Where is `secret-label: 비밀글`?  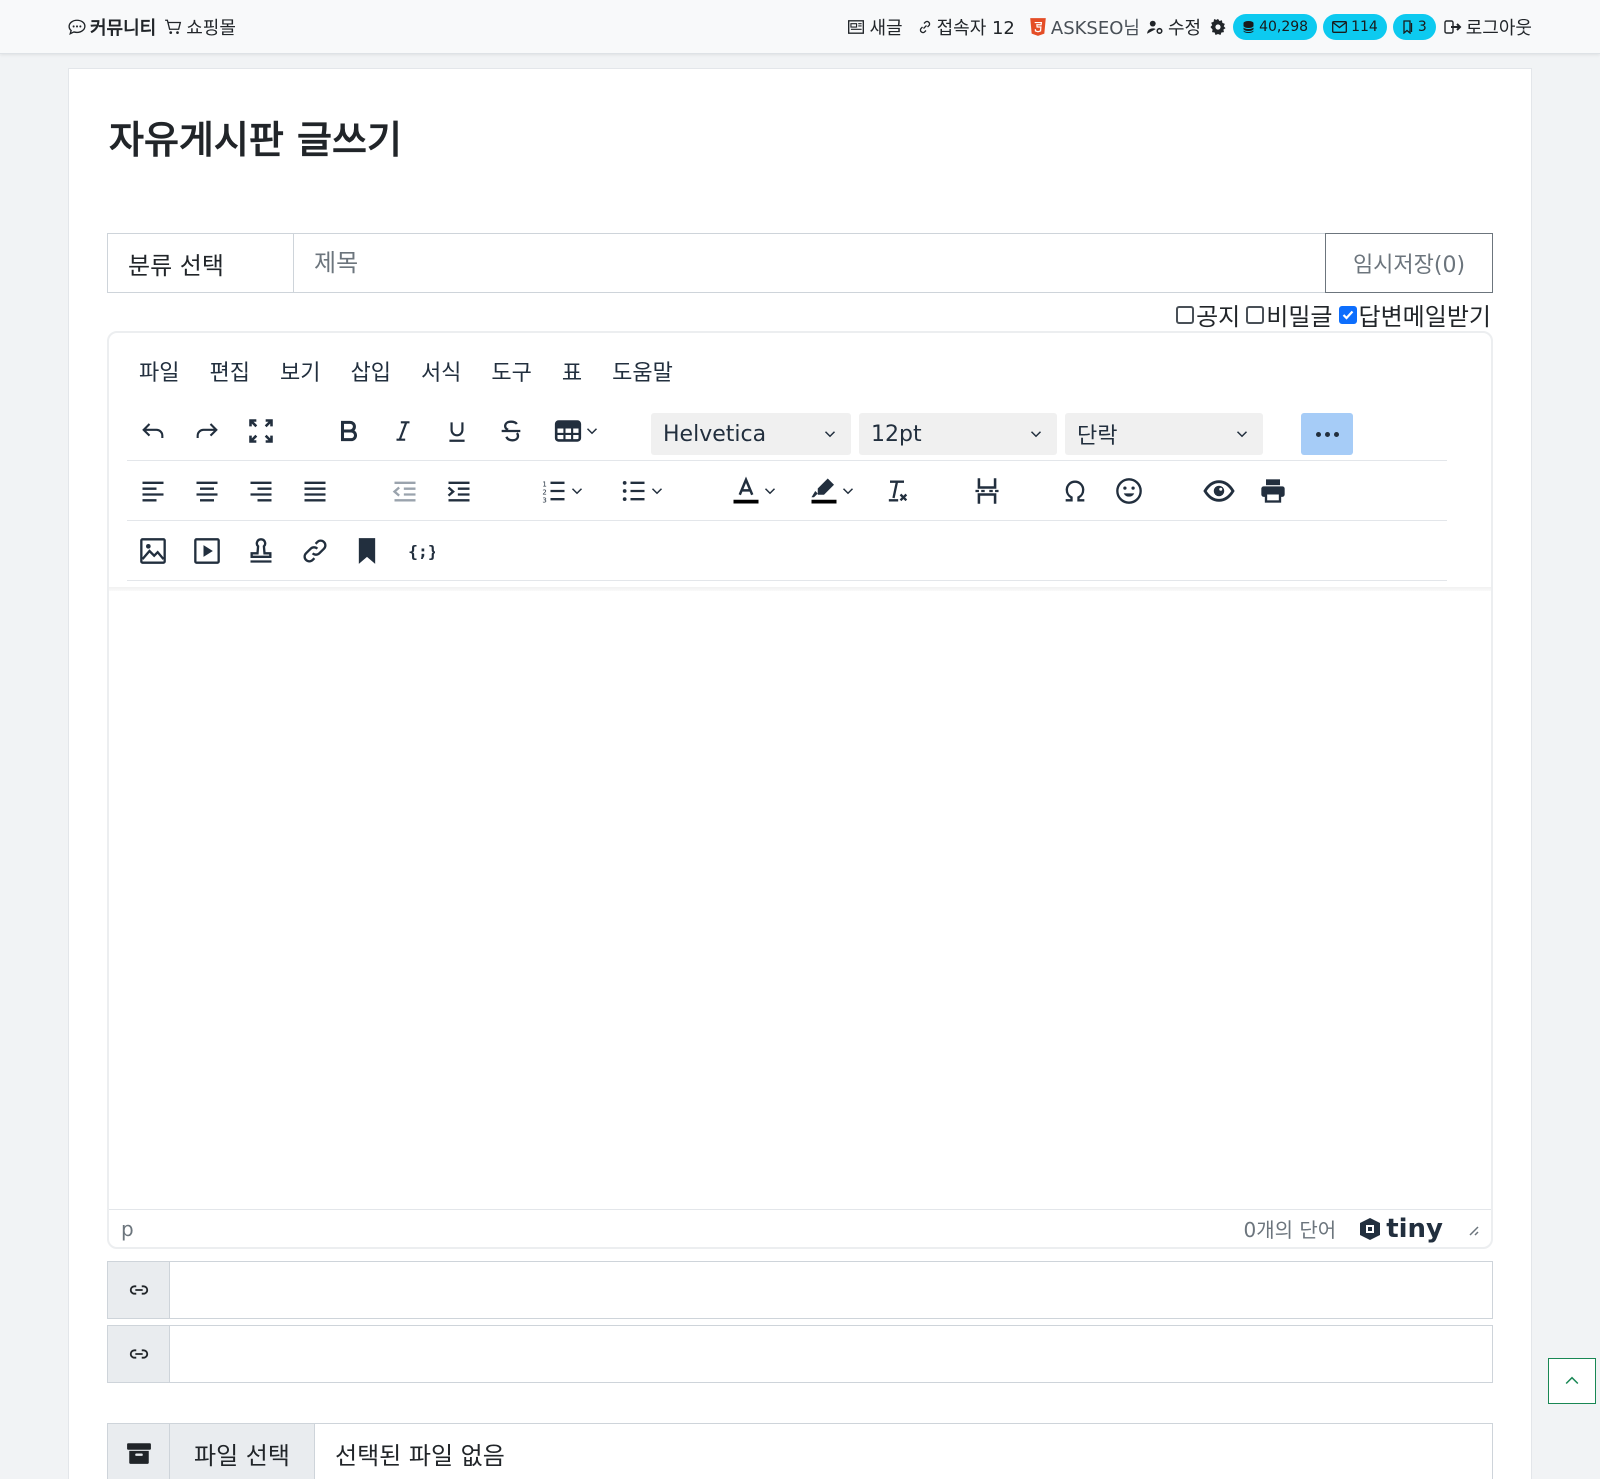
secret-label: 비밀글 is located at coordinates (1299, 317).